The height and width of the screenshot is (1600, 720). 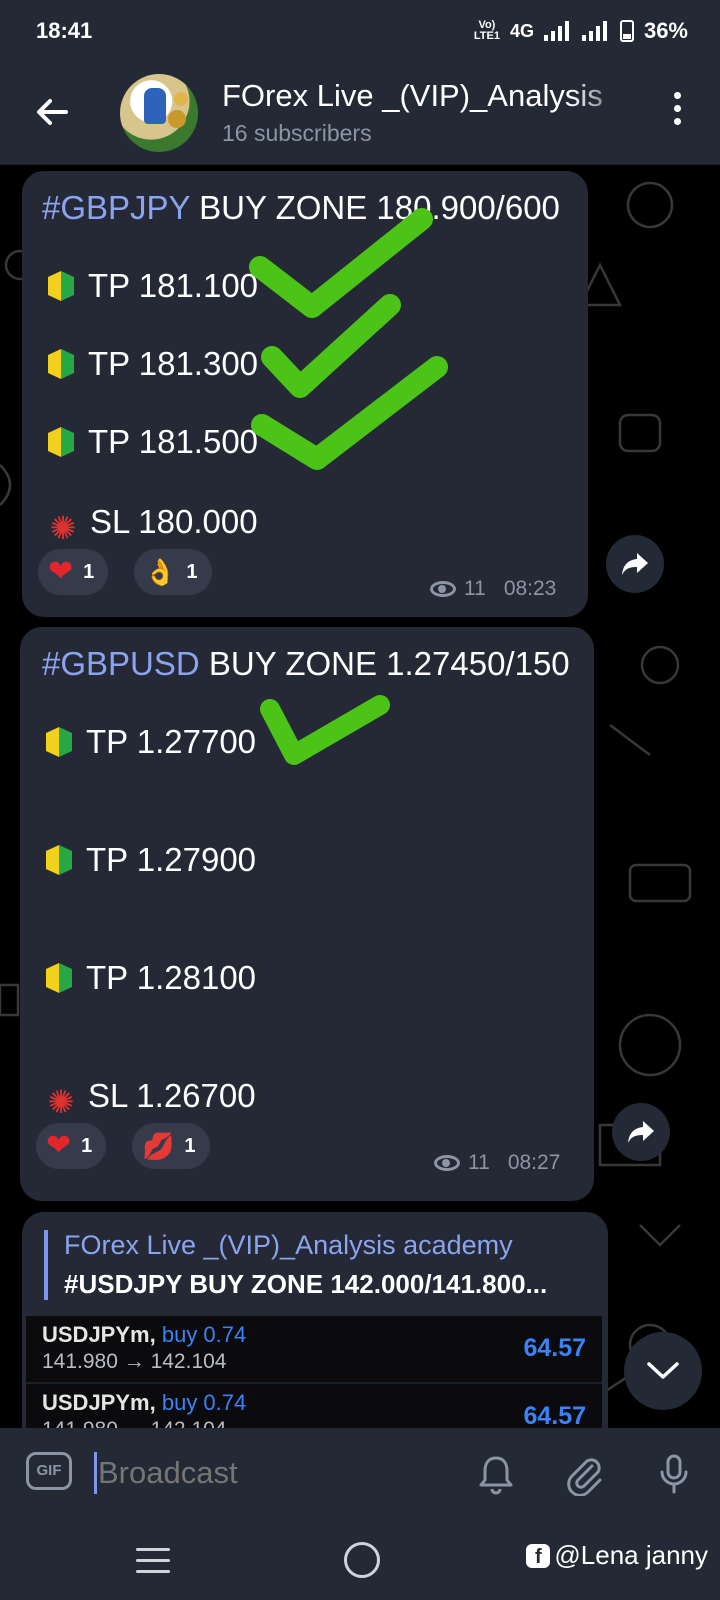 I want to click on stop-loss-line: ✺ SL 180.000, so click(x=152, y=524).